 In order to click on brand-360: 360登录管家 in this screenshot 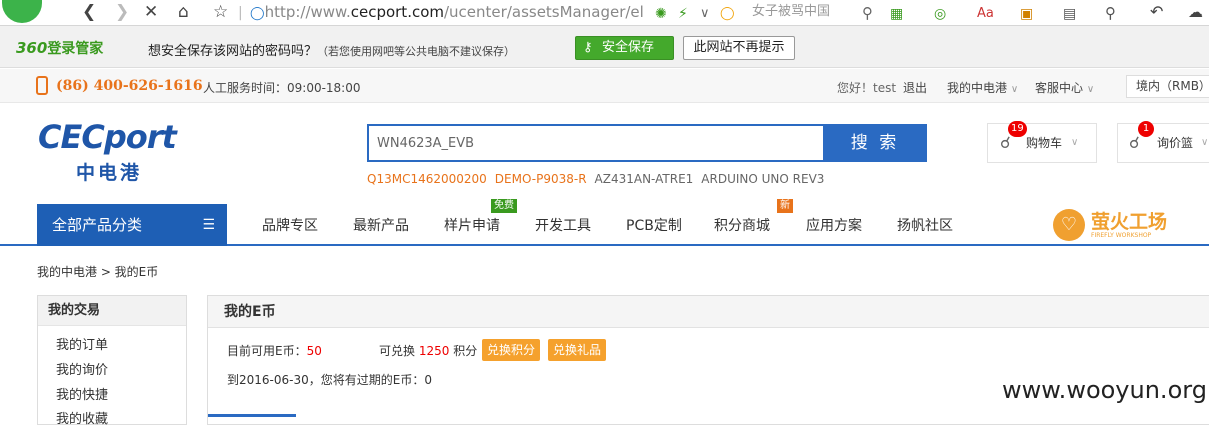, I will do `click(59, 48)`.